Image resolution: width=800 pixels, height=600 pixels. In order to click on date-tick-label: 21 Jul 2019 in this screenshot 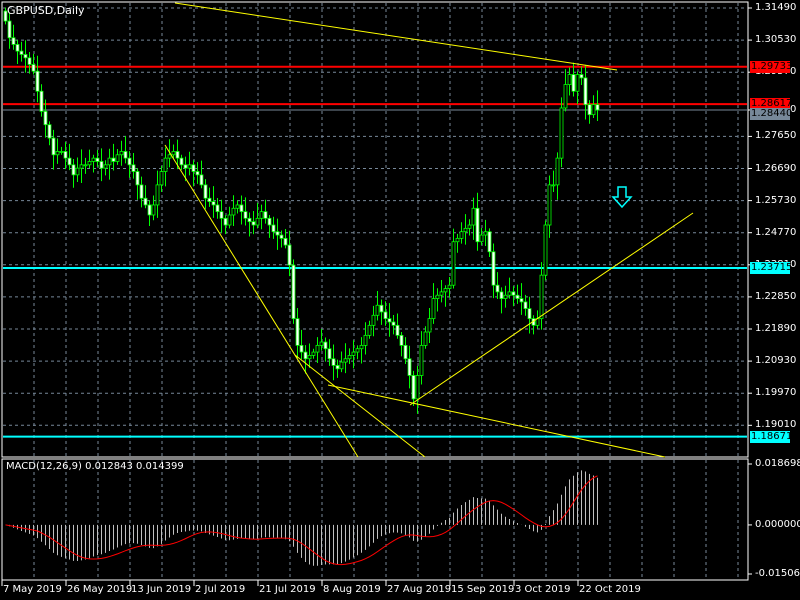, I will do `click(287, 589)`.